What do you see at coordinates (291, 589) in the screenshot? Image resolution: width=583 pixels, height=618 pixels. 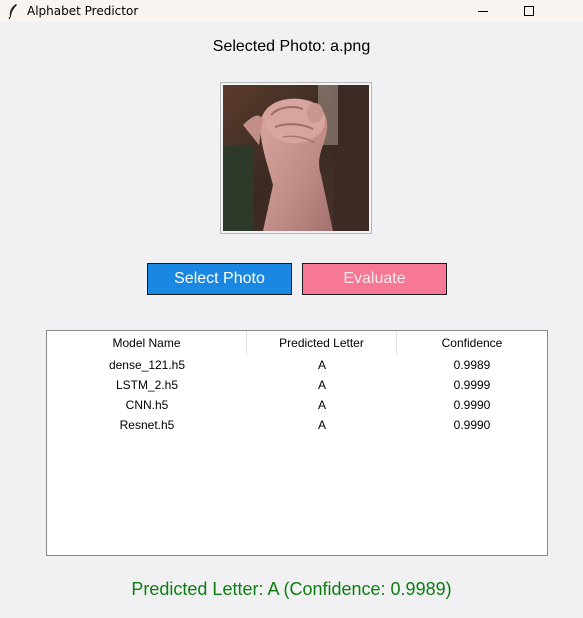 I see `prediction-result-label: Predicted Letter: A (Confidence: 0.9989)` at bounding box center [291, 589].